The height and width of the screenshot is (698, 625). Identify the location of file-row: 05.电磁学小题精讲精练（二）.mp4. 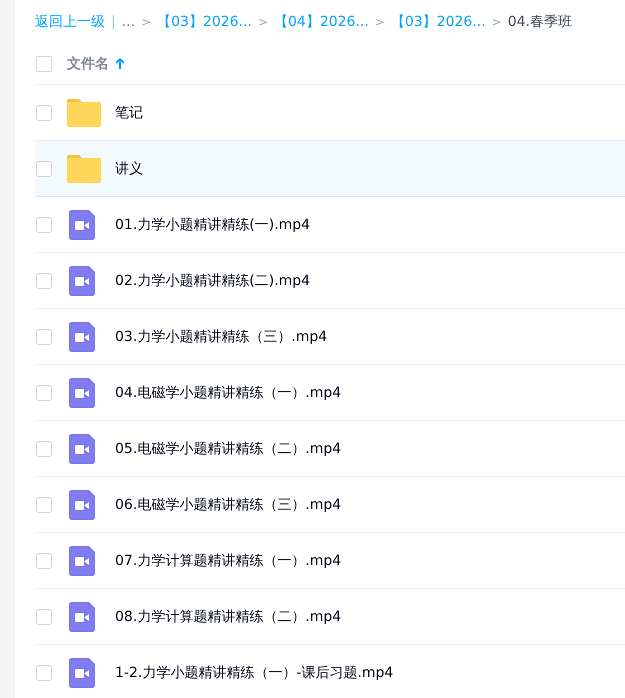
(330, 449).